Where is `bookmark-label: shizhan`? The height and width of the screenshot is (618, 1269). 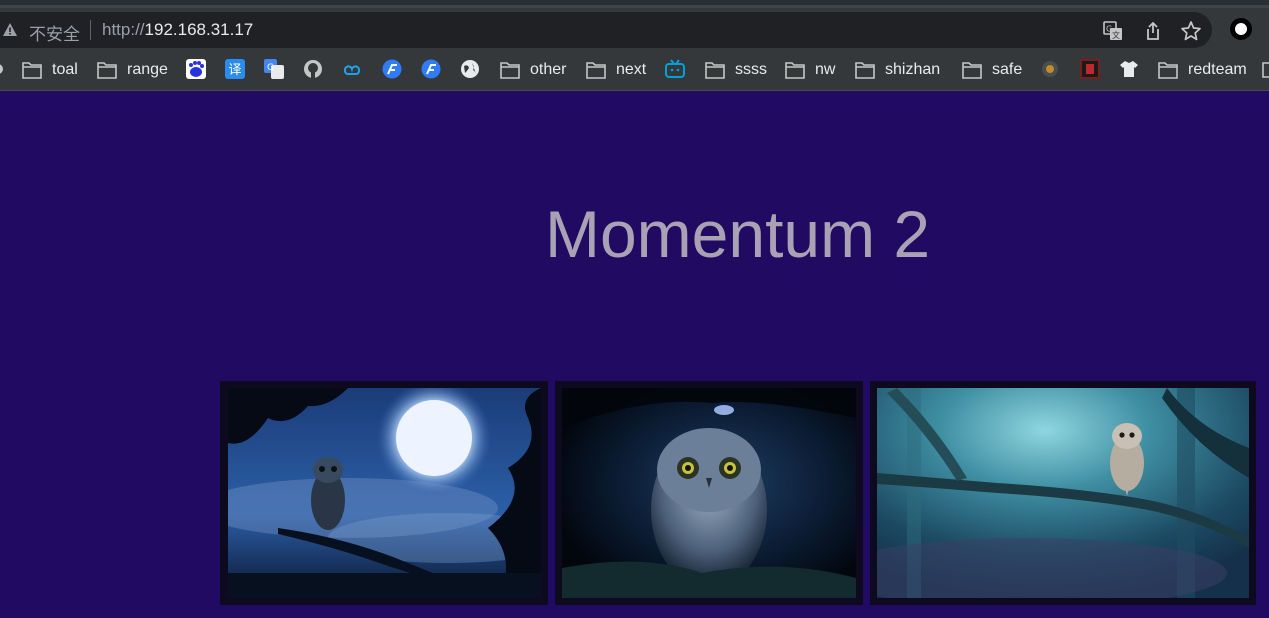 bookmark-label: shizhan is located at coordinates (913, 69).